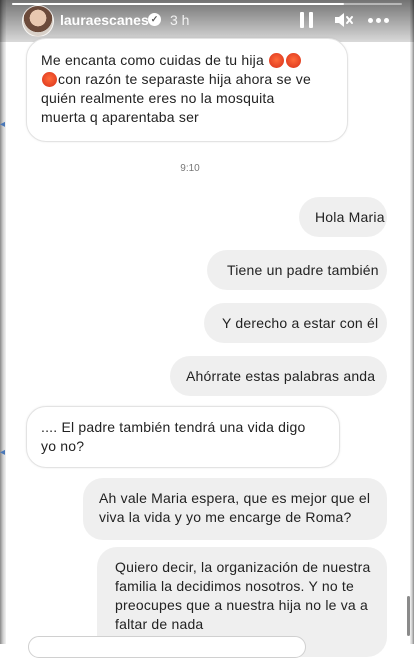 The height and width of the screenshot is (658, 414). I want to click on outgoing-message: Tiene un padre también, so click(297, 270).